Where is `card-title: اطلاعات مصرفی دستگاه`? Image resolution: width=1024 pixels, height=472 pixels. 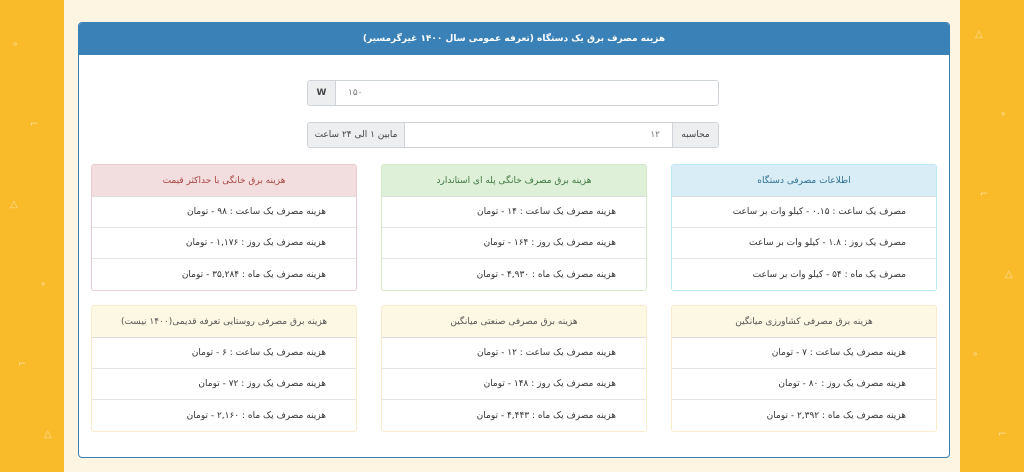 card-title: اطلاعات مصرفی دستگاه is located at coordinates (804, 181).